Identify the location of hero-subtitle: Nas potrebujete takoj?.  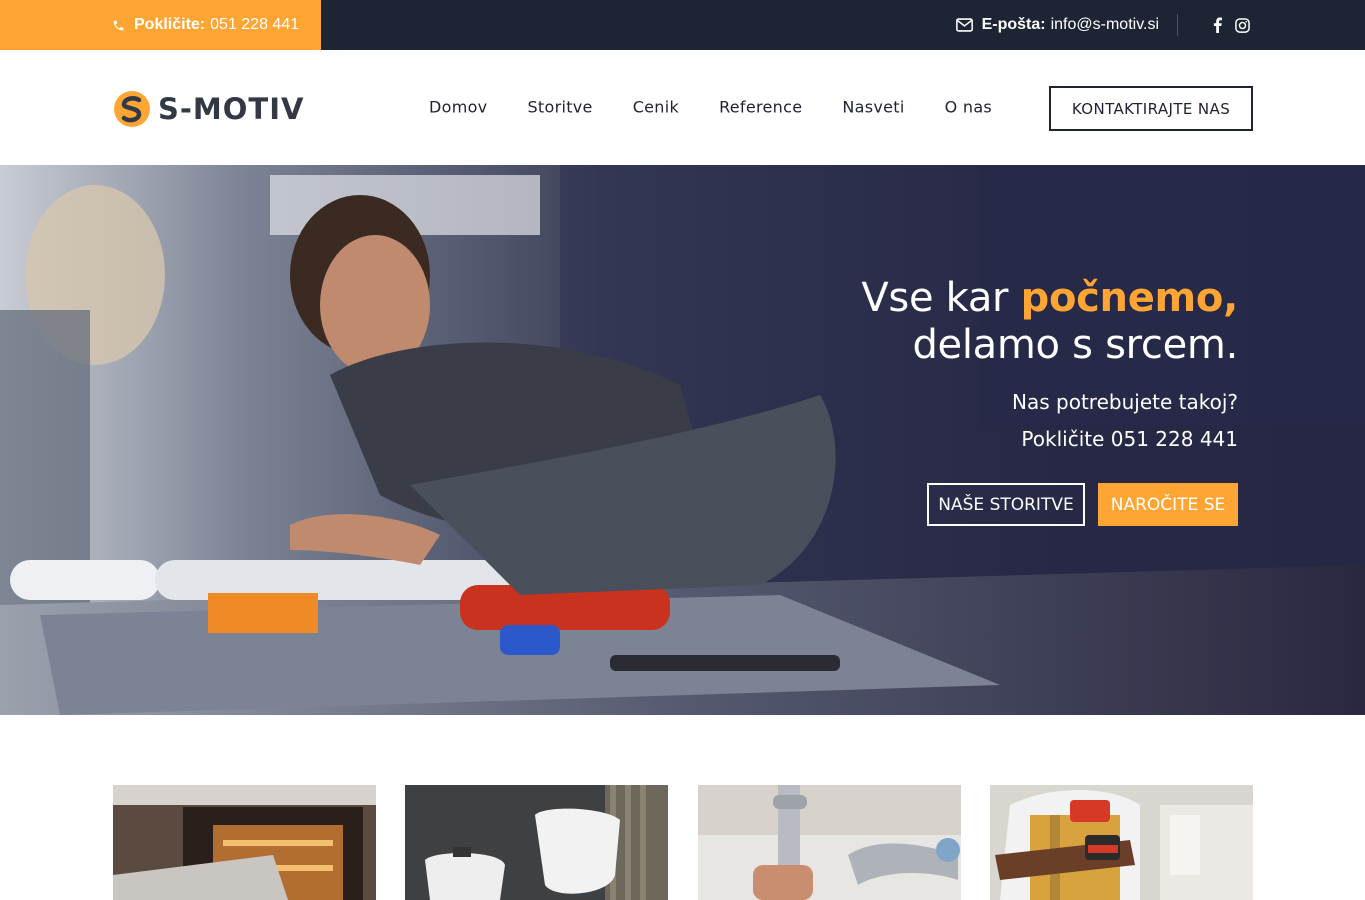
(1125, 402).